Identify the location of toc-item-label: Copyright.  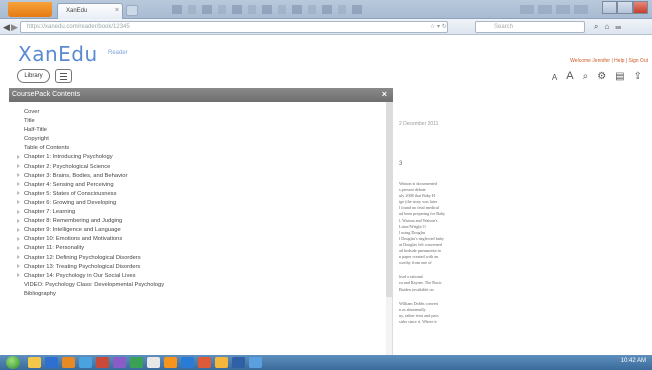
(36, 139).